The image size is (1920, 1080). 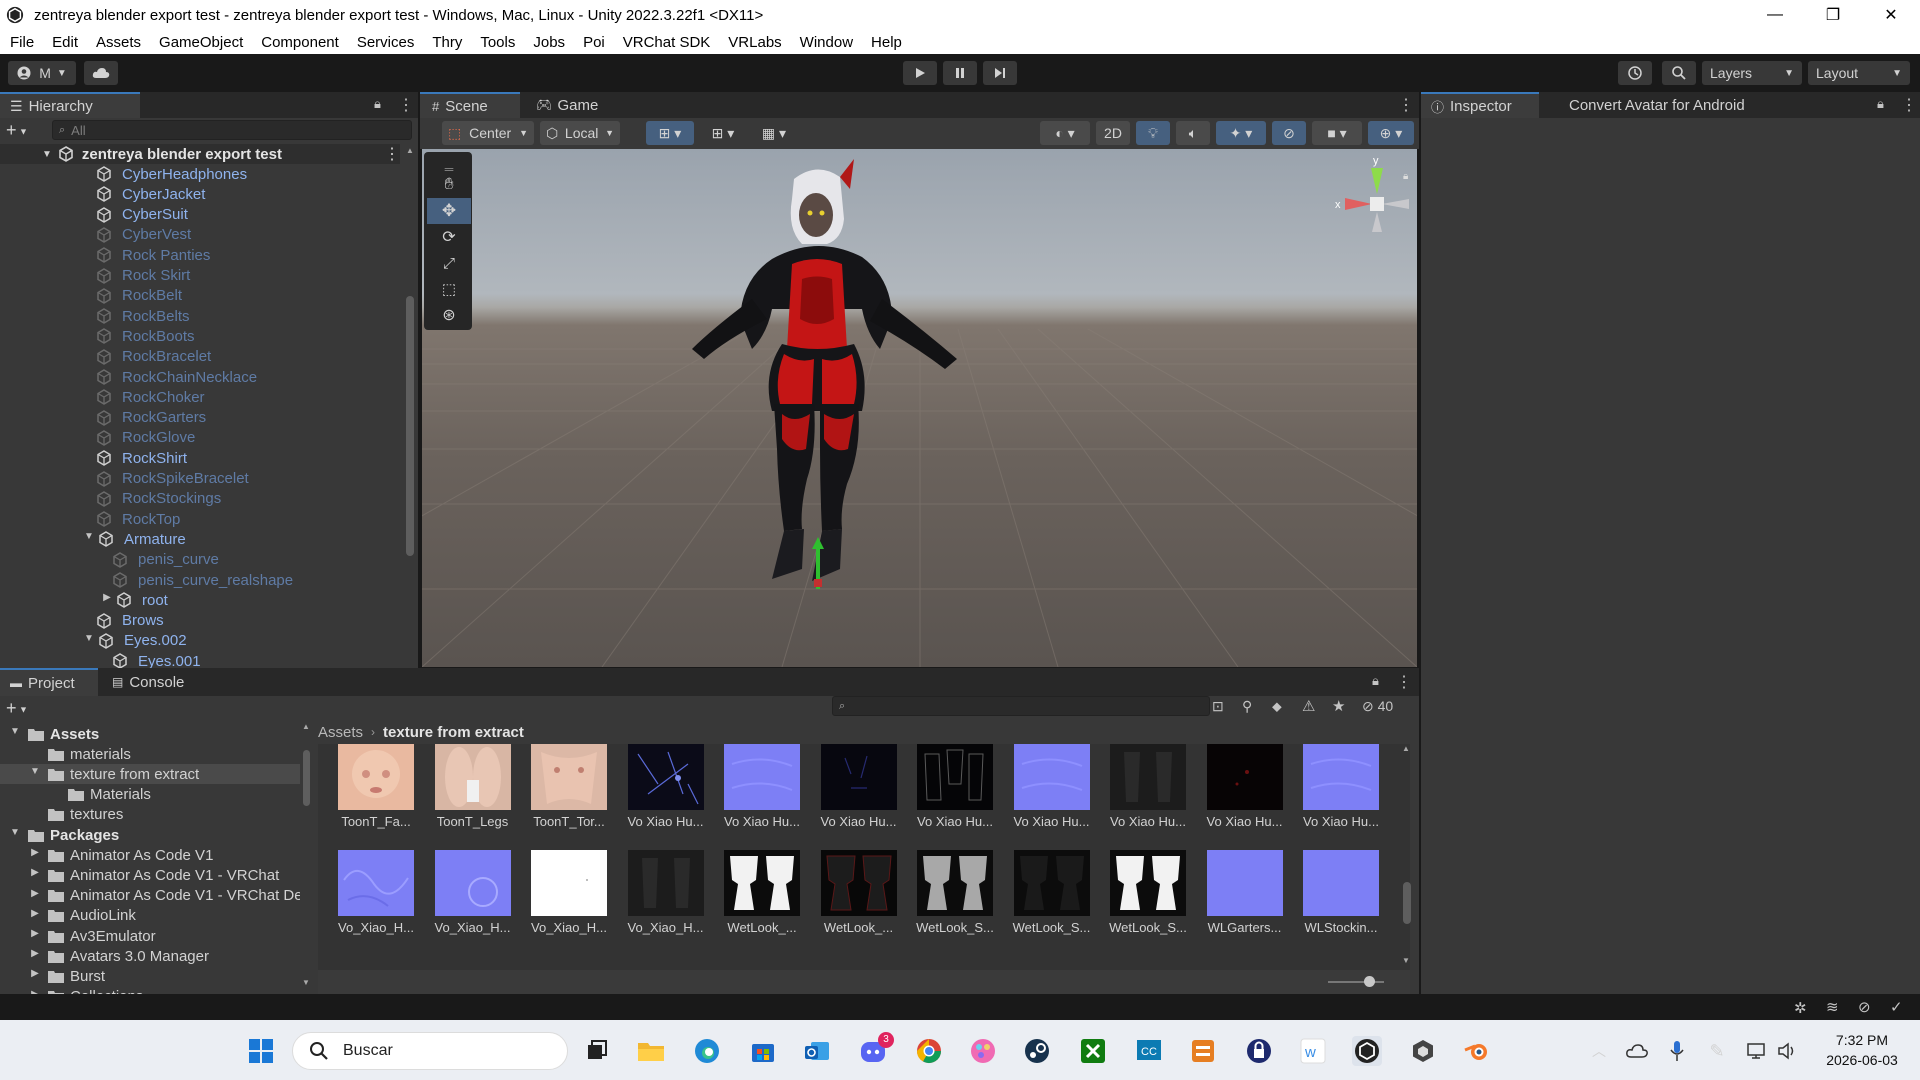 What do you see at coordinates (1391, 133) in the screenshot?
I see `gizmos-dropdown: ⊕ ▾` at bounding box center [1391, 133].